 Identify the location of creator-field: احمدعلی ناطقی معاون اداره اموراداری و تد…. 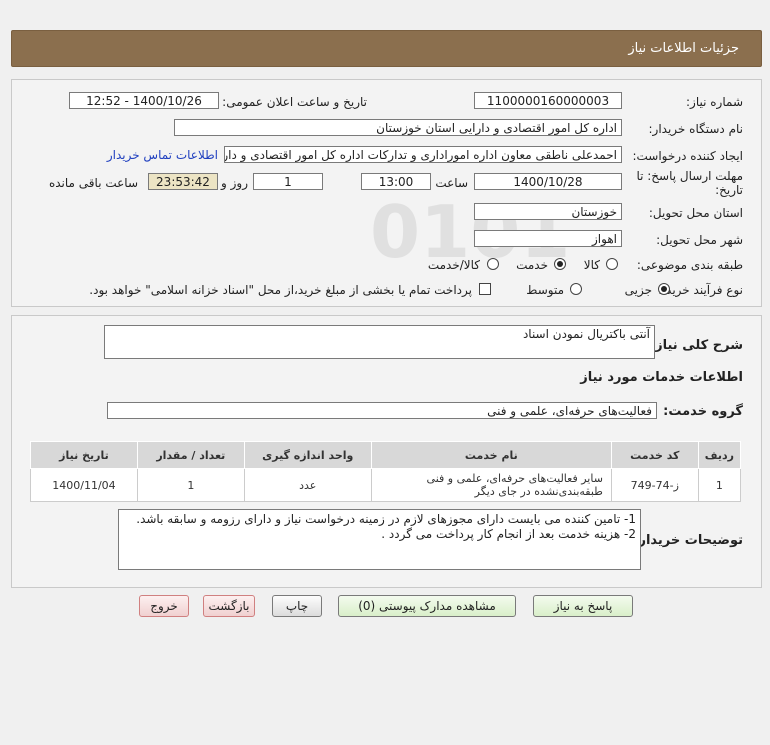
(423, 154).